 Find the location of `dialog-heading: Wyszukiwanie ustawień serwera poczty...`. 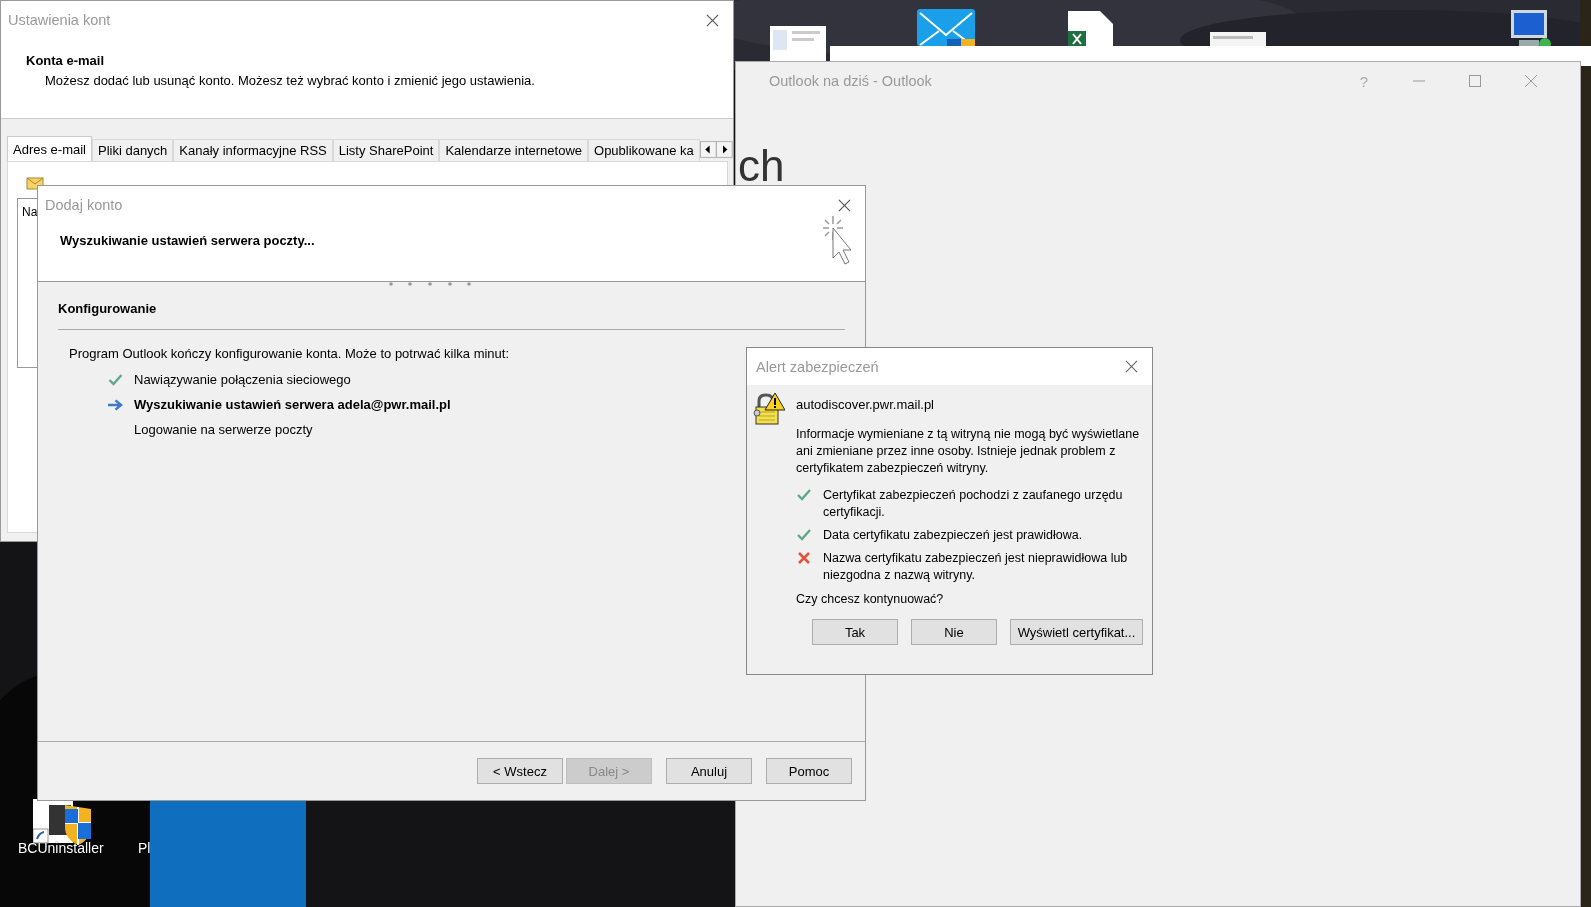

dialog-heading: Wyszukiwanie ustawień serwera poczty... is located at coordinates (187, 240).